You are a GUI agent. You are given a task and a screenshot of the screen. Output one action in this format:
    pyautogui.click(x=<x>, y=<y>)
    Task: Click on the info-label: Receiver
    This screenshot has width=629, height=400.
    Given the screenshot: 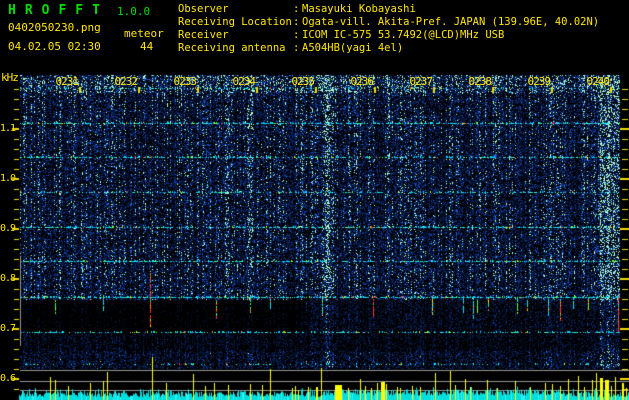 What is the action you would take?
    pyautogui.click(x=203, y=35)
    